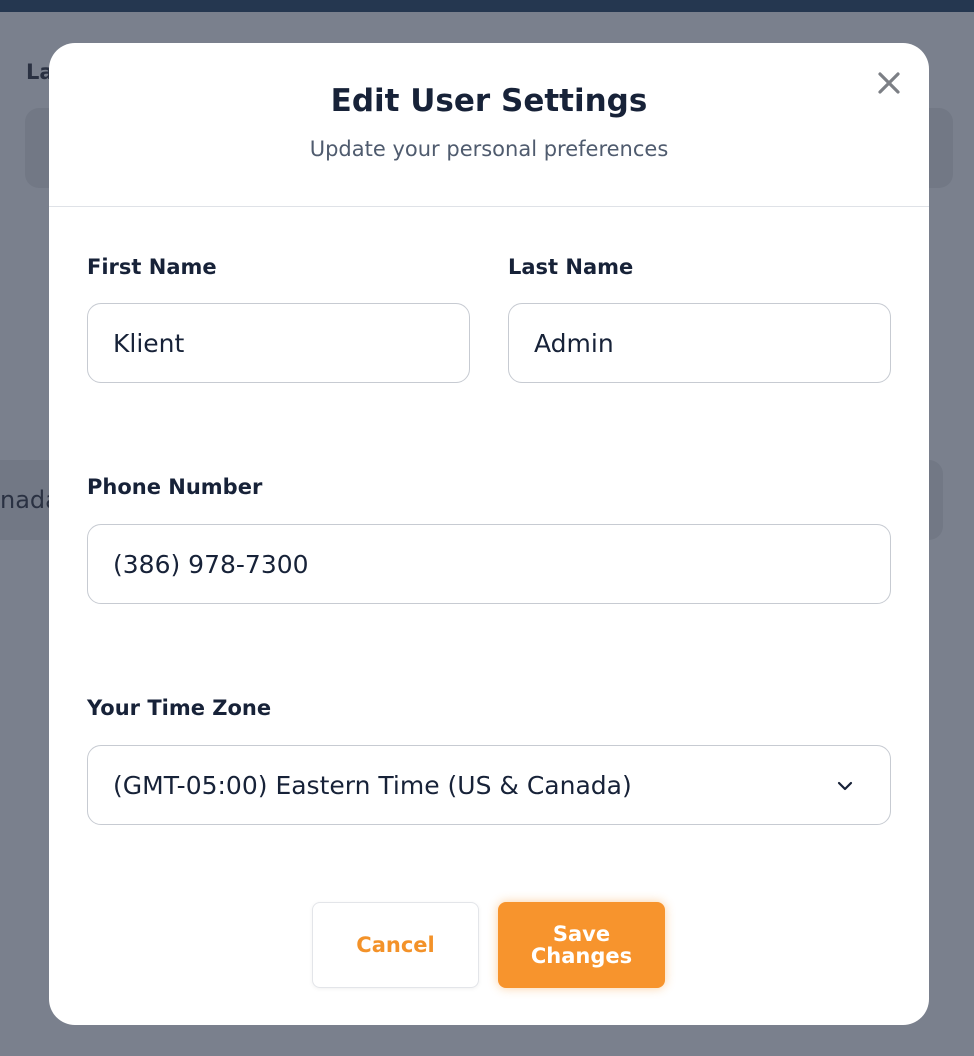  I want to click on close-button, so click(889, 83).